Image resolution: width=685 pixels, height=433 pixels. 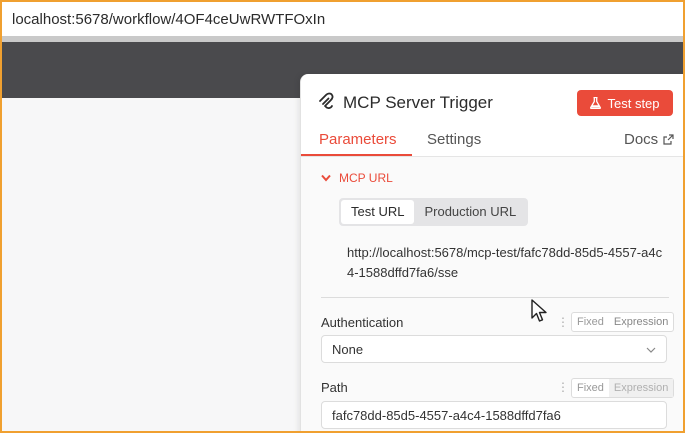 What do you see at coordinates (492, 141) in the screenshot?
I see `panel-tabs: Parameters Settings Docs` at bounding box center [492, 141].